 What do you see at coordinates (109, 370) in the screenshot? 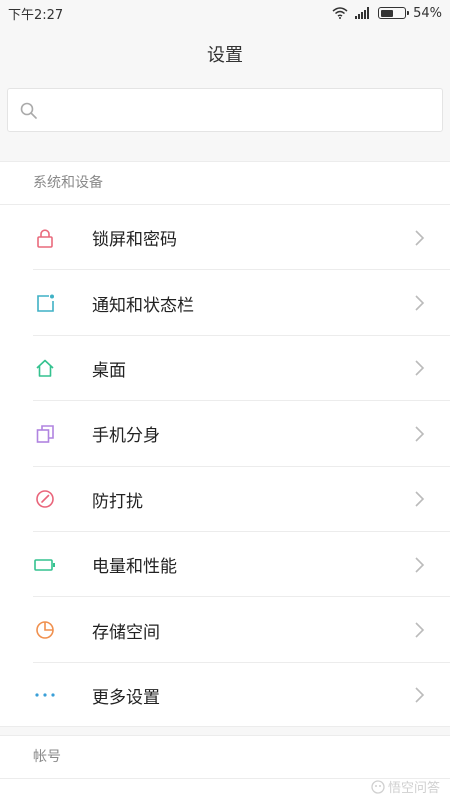
I see `settings-item-label: 桌面` at bounding box center [109, 370].